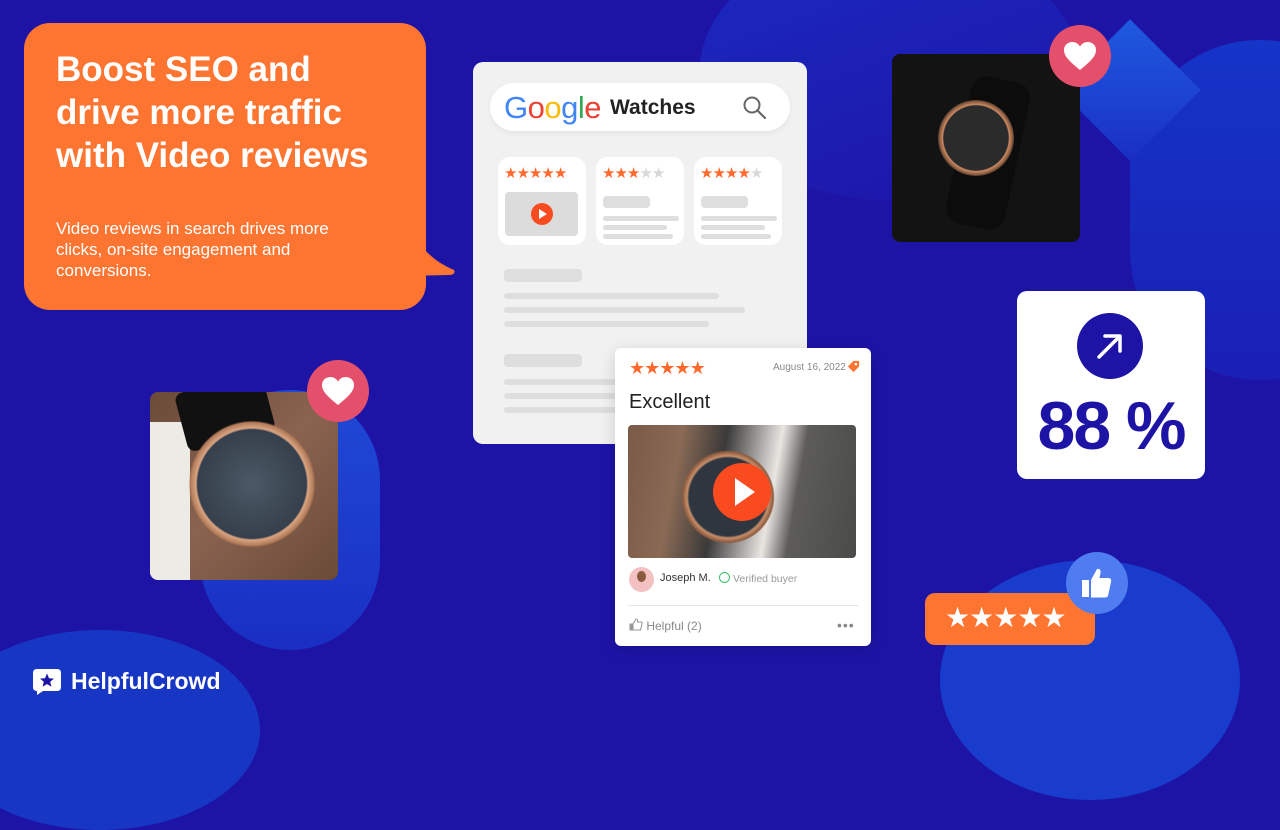  I want to click on check-circle-icon, so click(724, 577).